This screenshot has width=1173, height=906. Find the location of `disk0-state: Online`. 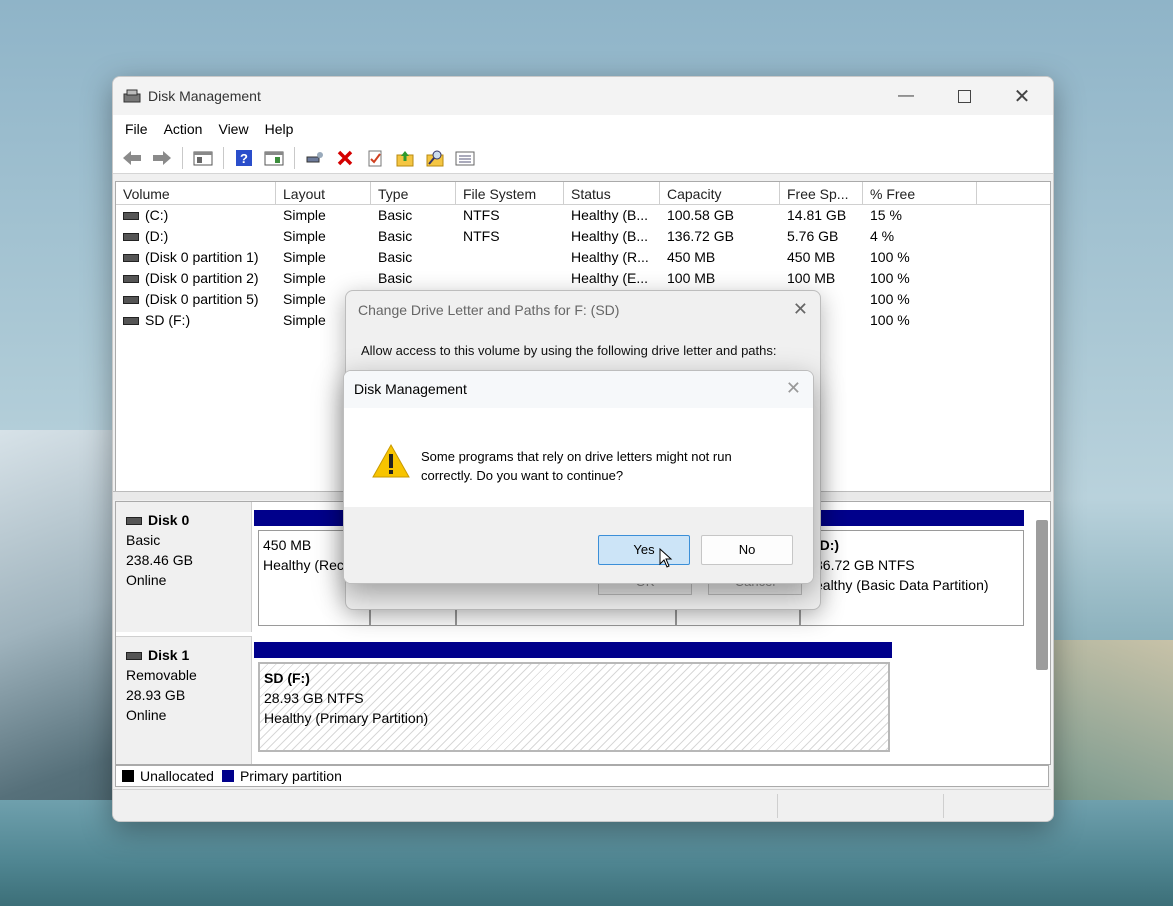

disk0-state: Online is located at coordinates (146, 580).